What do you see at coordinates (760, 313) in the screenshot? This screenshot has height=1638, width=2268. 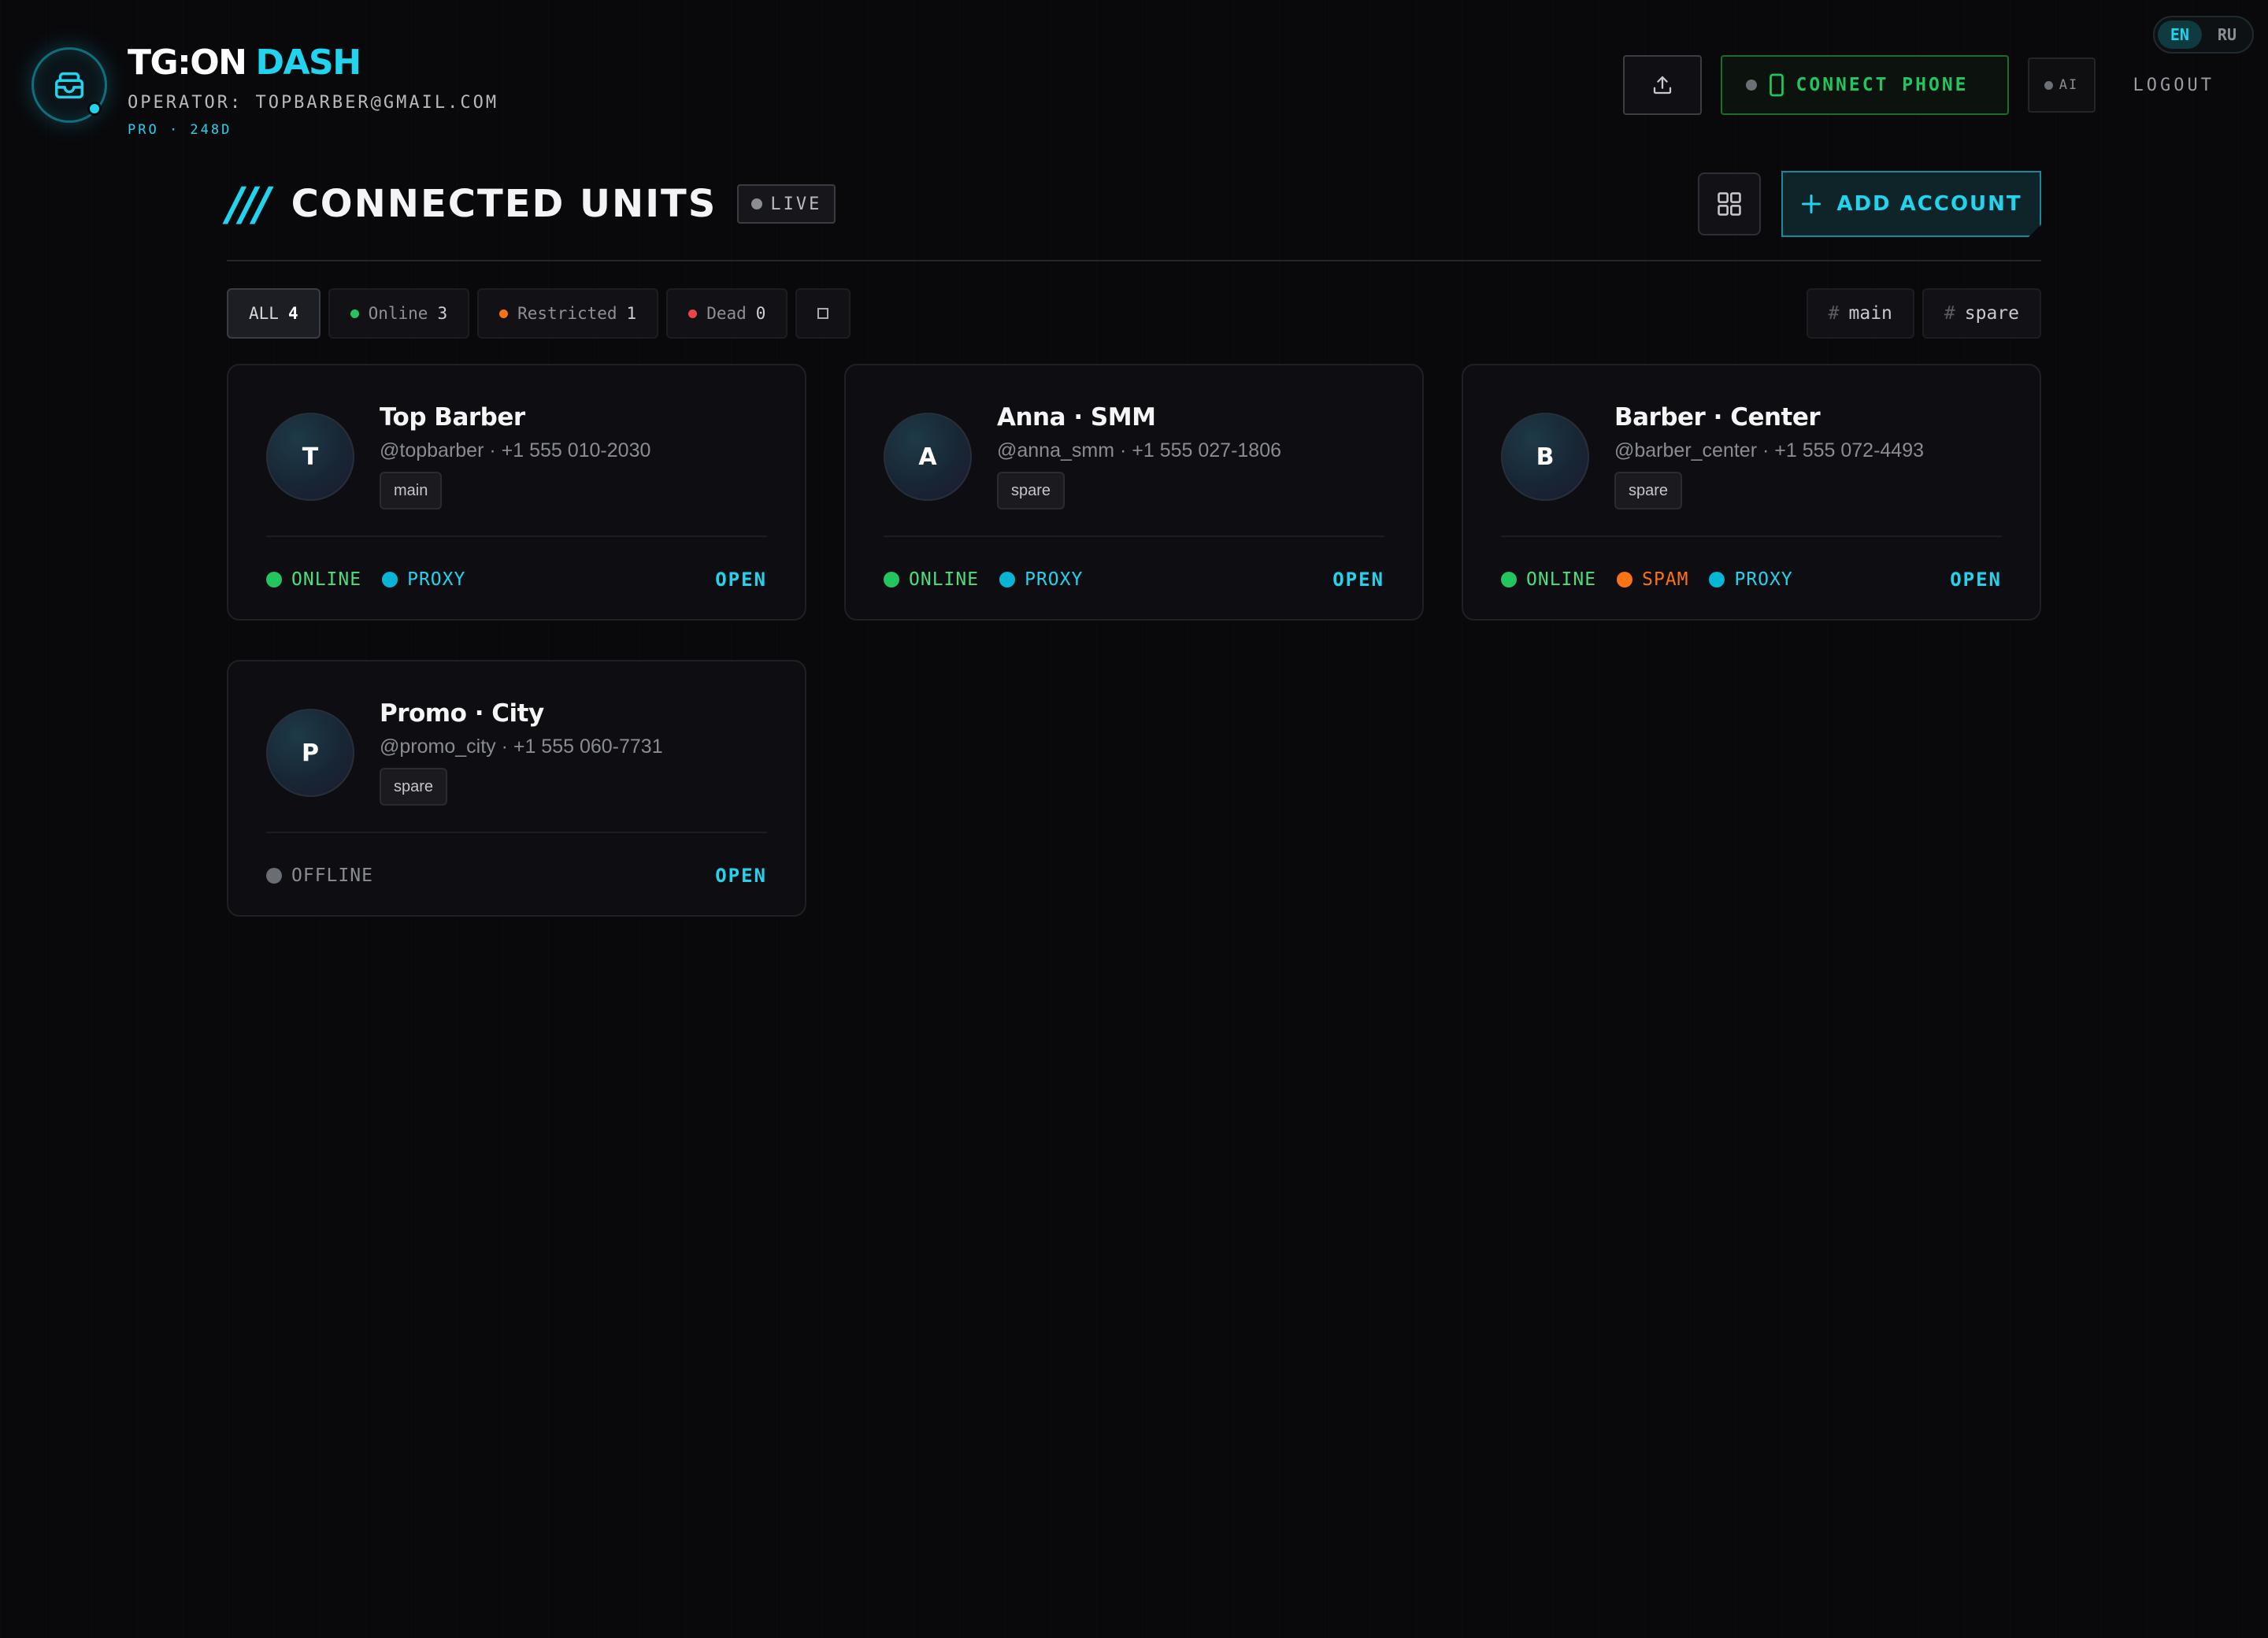 I see `filter-dead-count: 0` at bounding box center [760, 313].